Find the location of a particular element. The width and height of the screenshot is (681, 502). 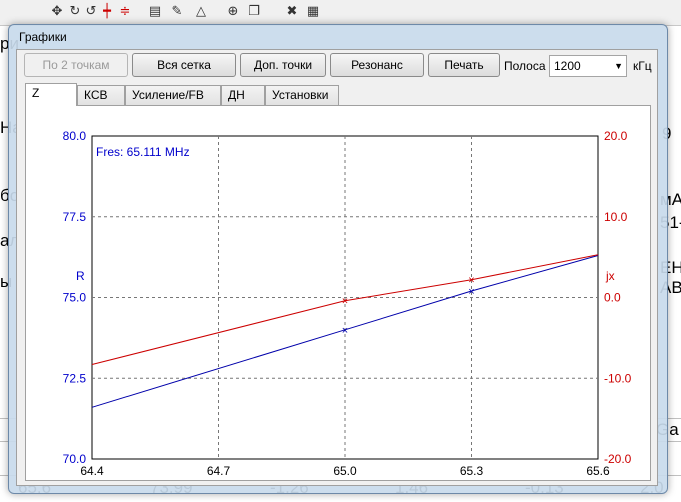

chevron-down-icon: ▼ is located at coordinates (618, 66).